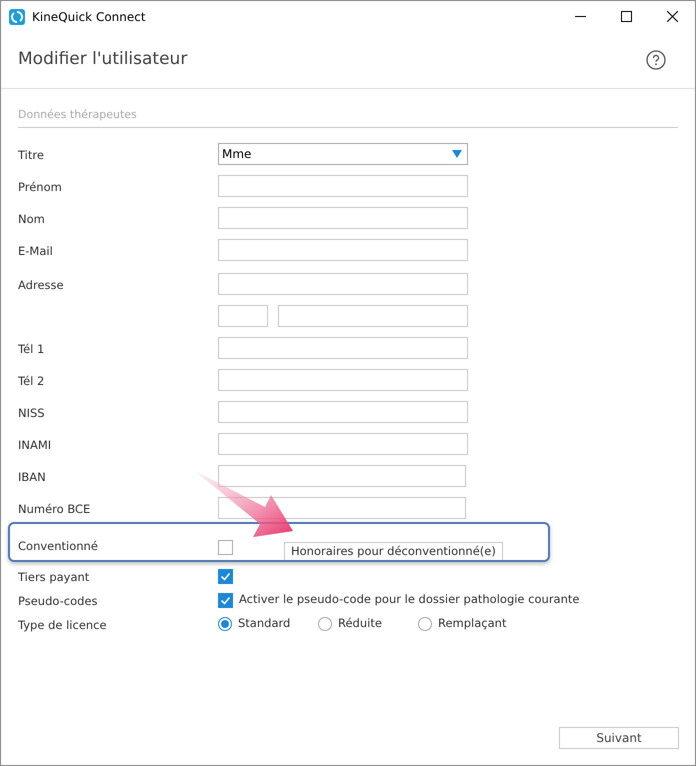 Image resolution: width=696 pixels, height=766 pixels. Describe the element at coordinates (619, 738) in the screenshot. I see `next-button: Suivant` at that location.